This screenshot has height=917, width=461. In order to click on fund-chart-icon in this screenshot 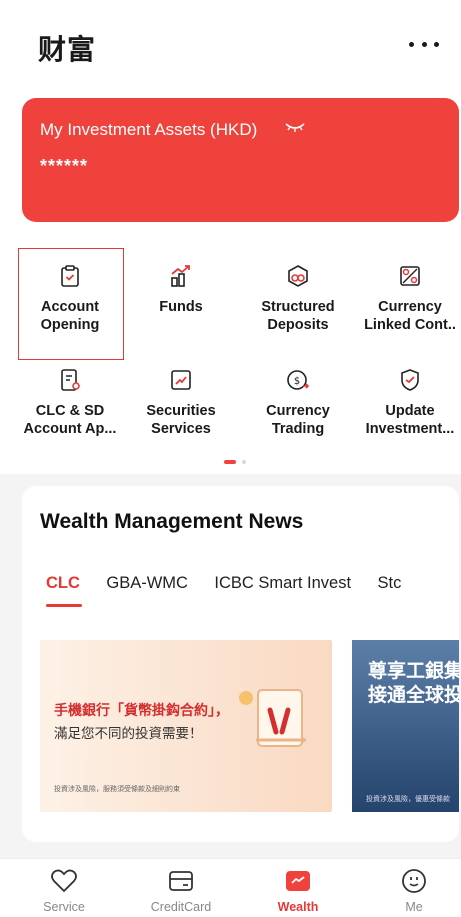, I will do `click(180, 276)`.